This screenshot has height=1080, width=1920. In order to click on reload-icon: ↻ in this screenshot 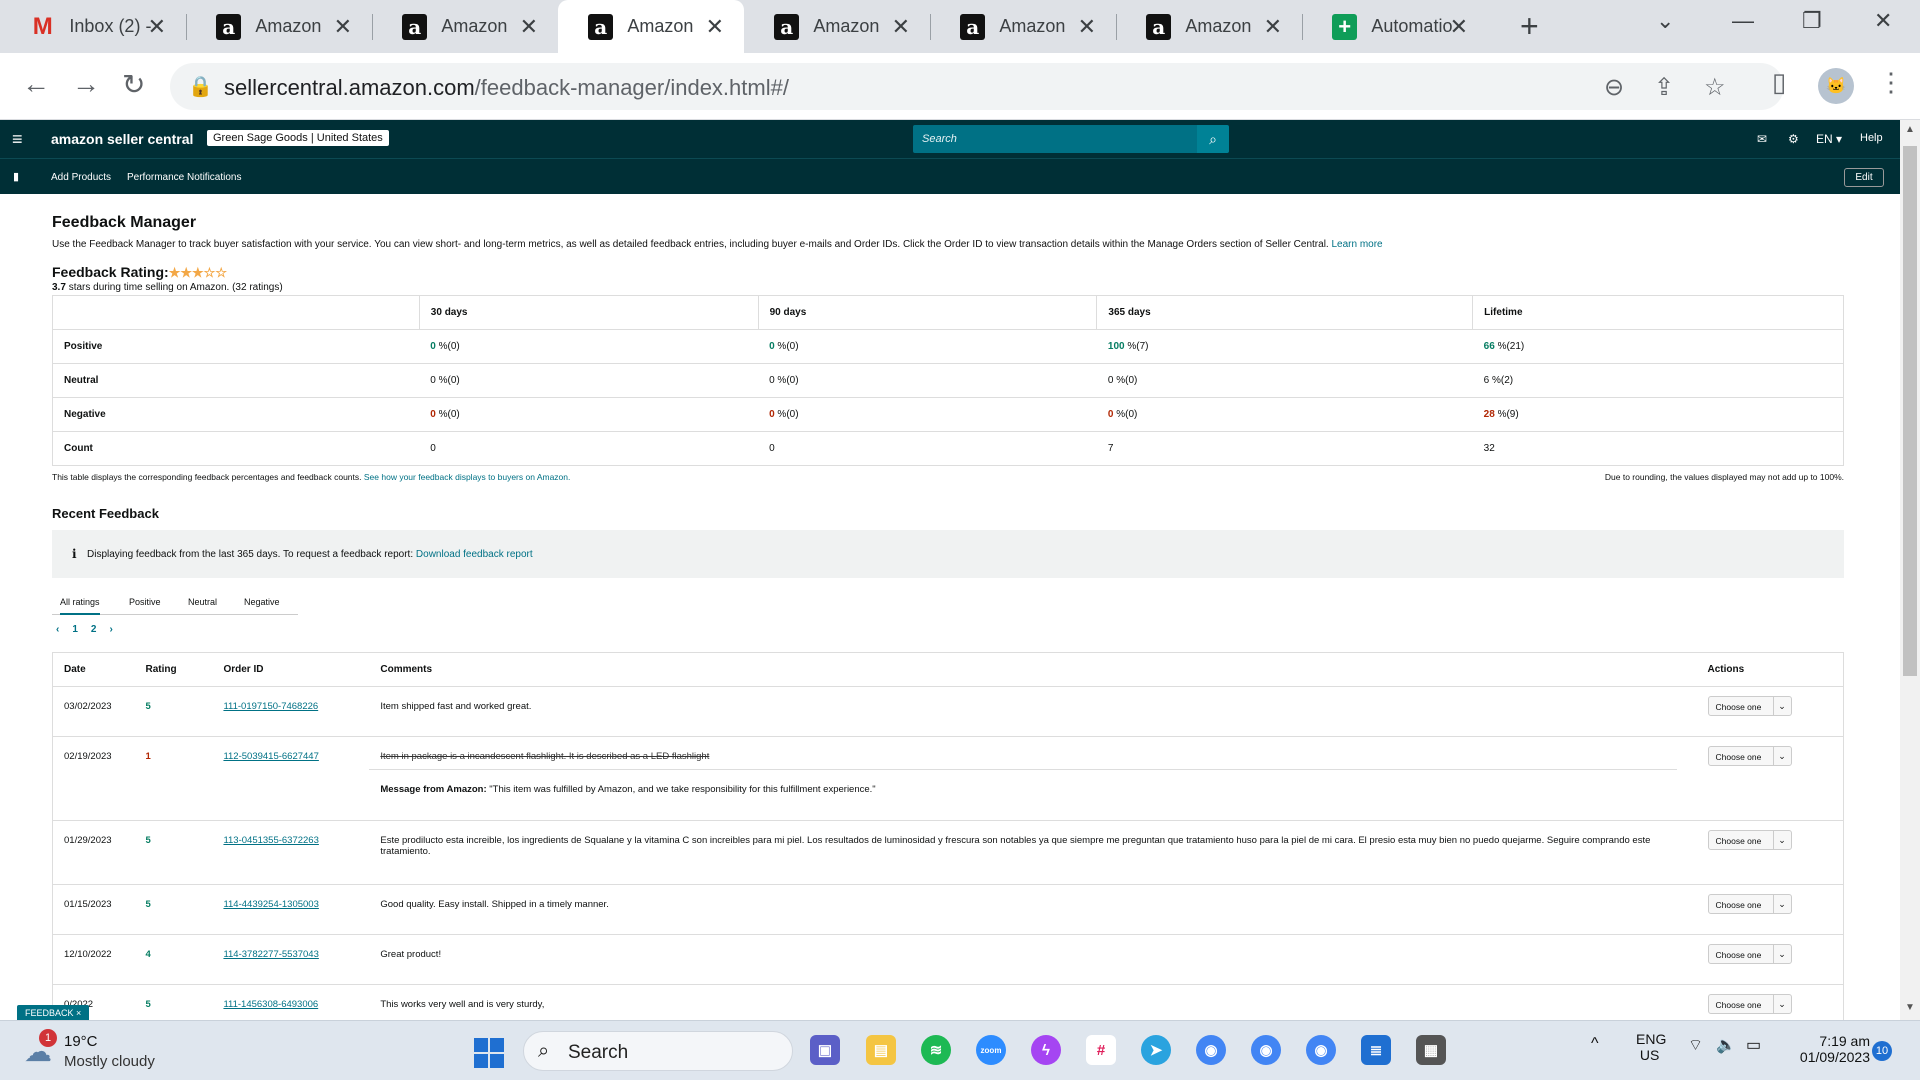, I will do `click(133, 84)`.